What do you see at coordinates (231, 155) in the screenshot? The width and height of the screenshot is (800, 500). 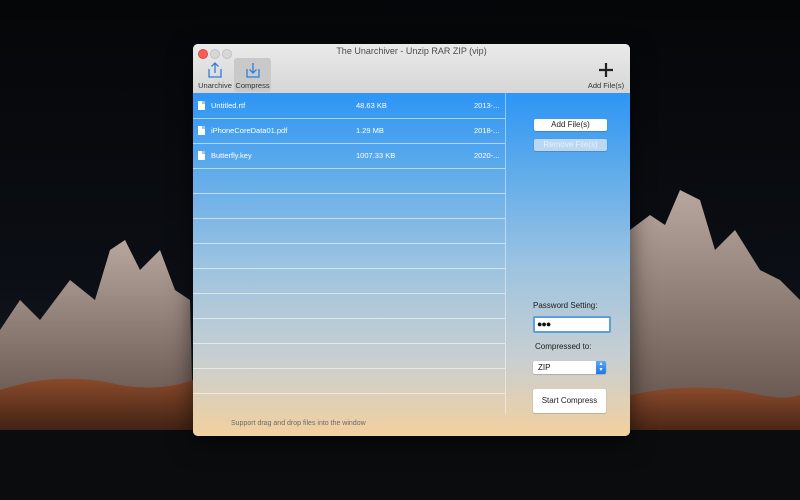 I see `file-name: Butterfly.key` at bounding box center [231, 155].